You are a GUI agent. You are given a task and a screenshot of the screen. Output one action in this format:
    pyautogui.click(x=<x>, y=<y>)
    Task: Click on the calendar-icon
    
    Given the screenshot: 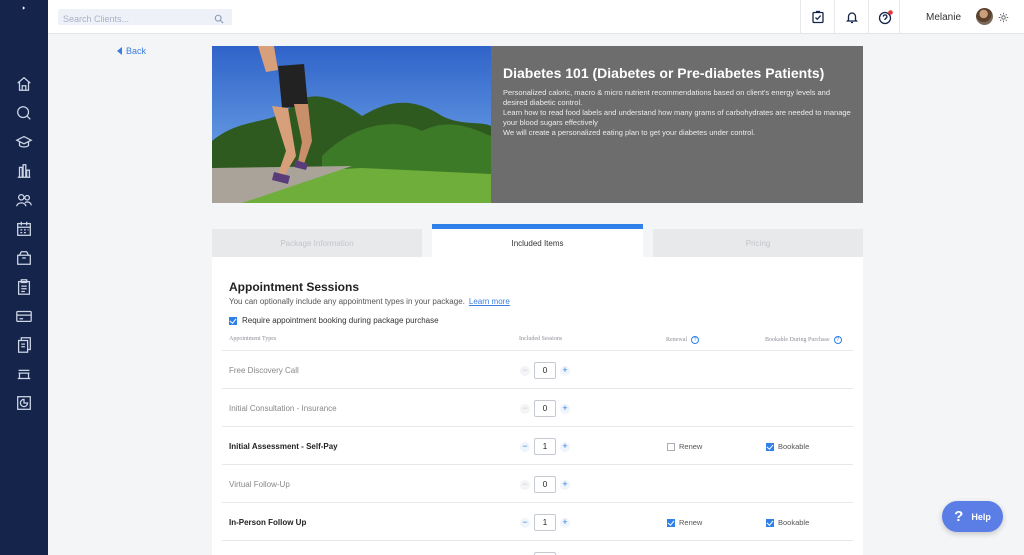 What is the action you would take?
    pyautogui.click(x=24, y=229)
    